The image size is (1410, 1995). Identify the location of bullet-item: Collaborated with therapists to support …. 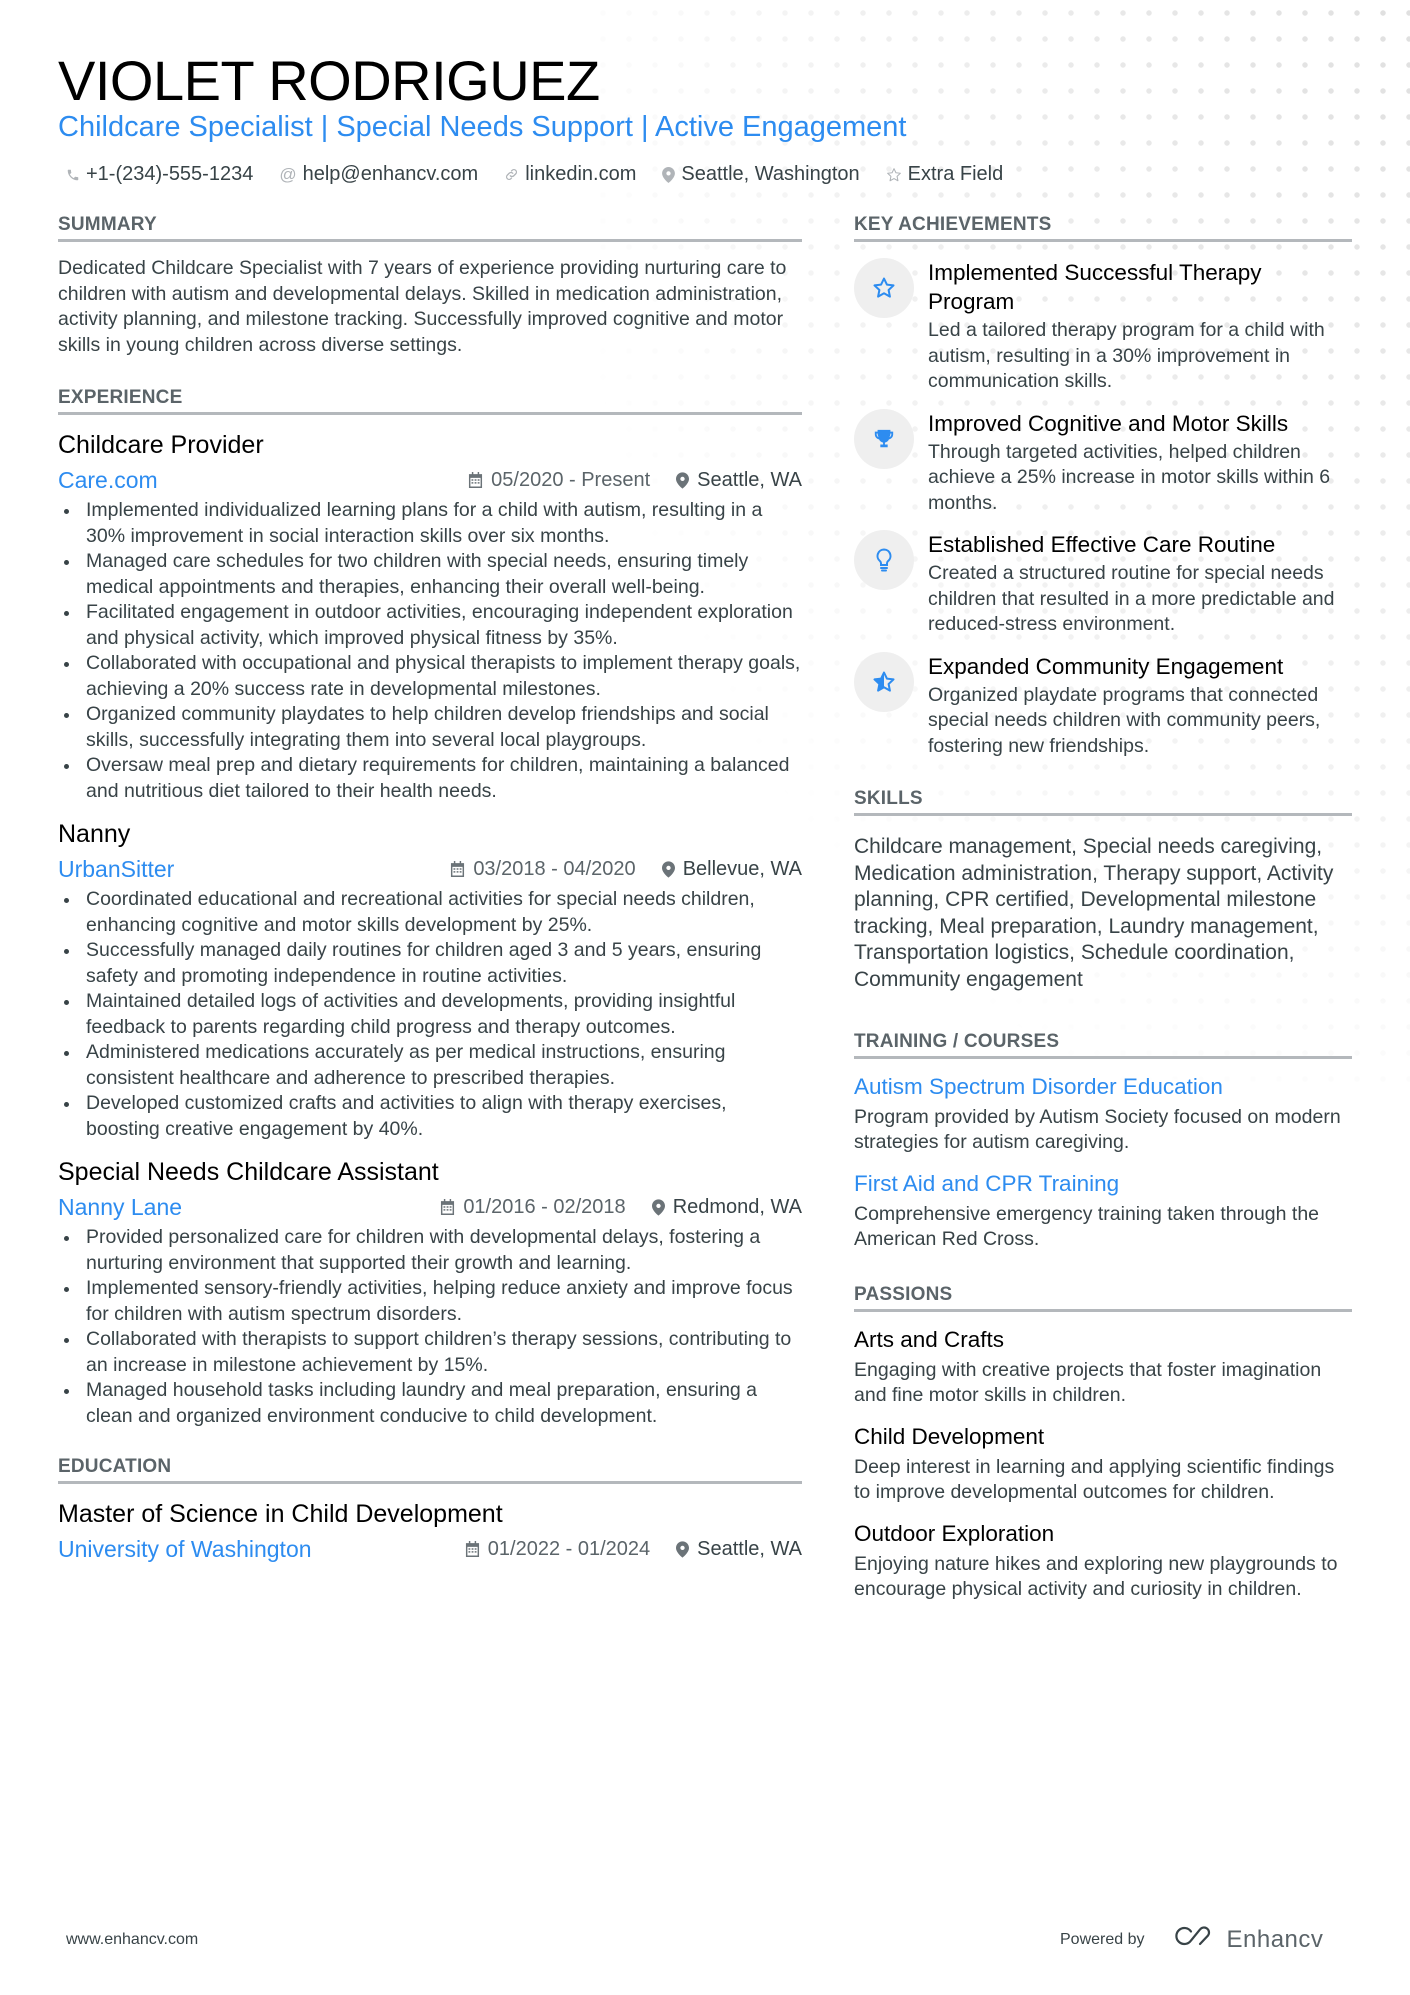
(430, 1352).